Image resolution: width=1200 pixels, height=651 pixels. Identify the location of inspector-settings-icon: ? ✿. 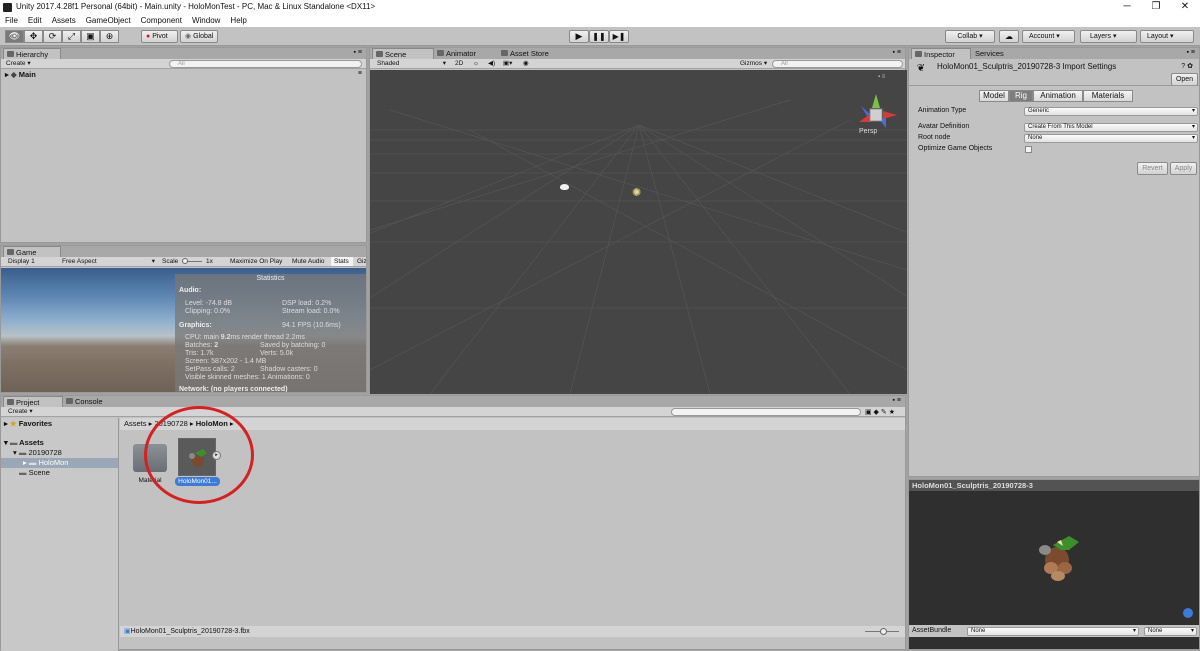
(1187, 66).